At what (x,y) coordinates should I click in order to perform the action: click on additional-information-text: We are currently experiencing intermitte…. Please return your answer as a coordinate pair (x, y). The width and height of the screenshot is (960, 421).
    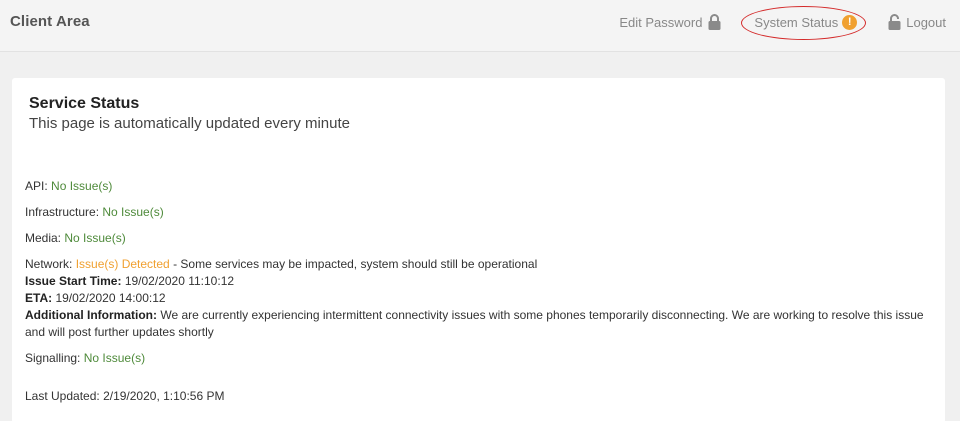
    Looking at the image, I should click on (474, 323).